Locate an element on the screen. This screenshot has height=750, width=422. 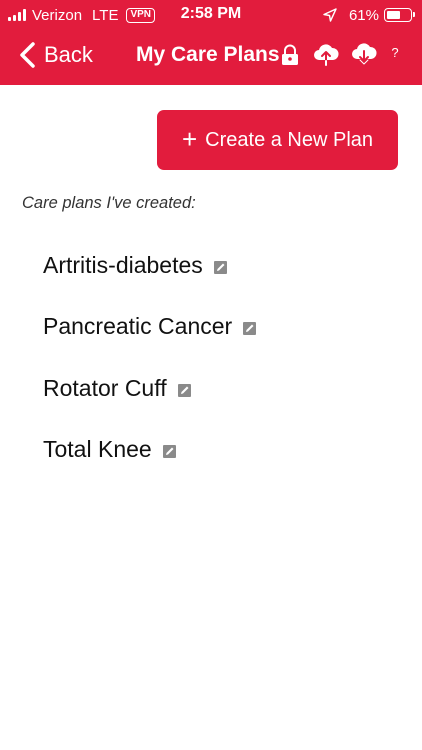
plan-name: Total Knee is located at coordinates (97, 449).